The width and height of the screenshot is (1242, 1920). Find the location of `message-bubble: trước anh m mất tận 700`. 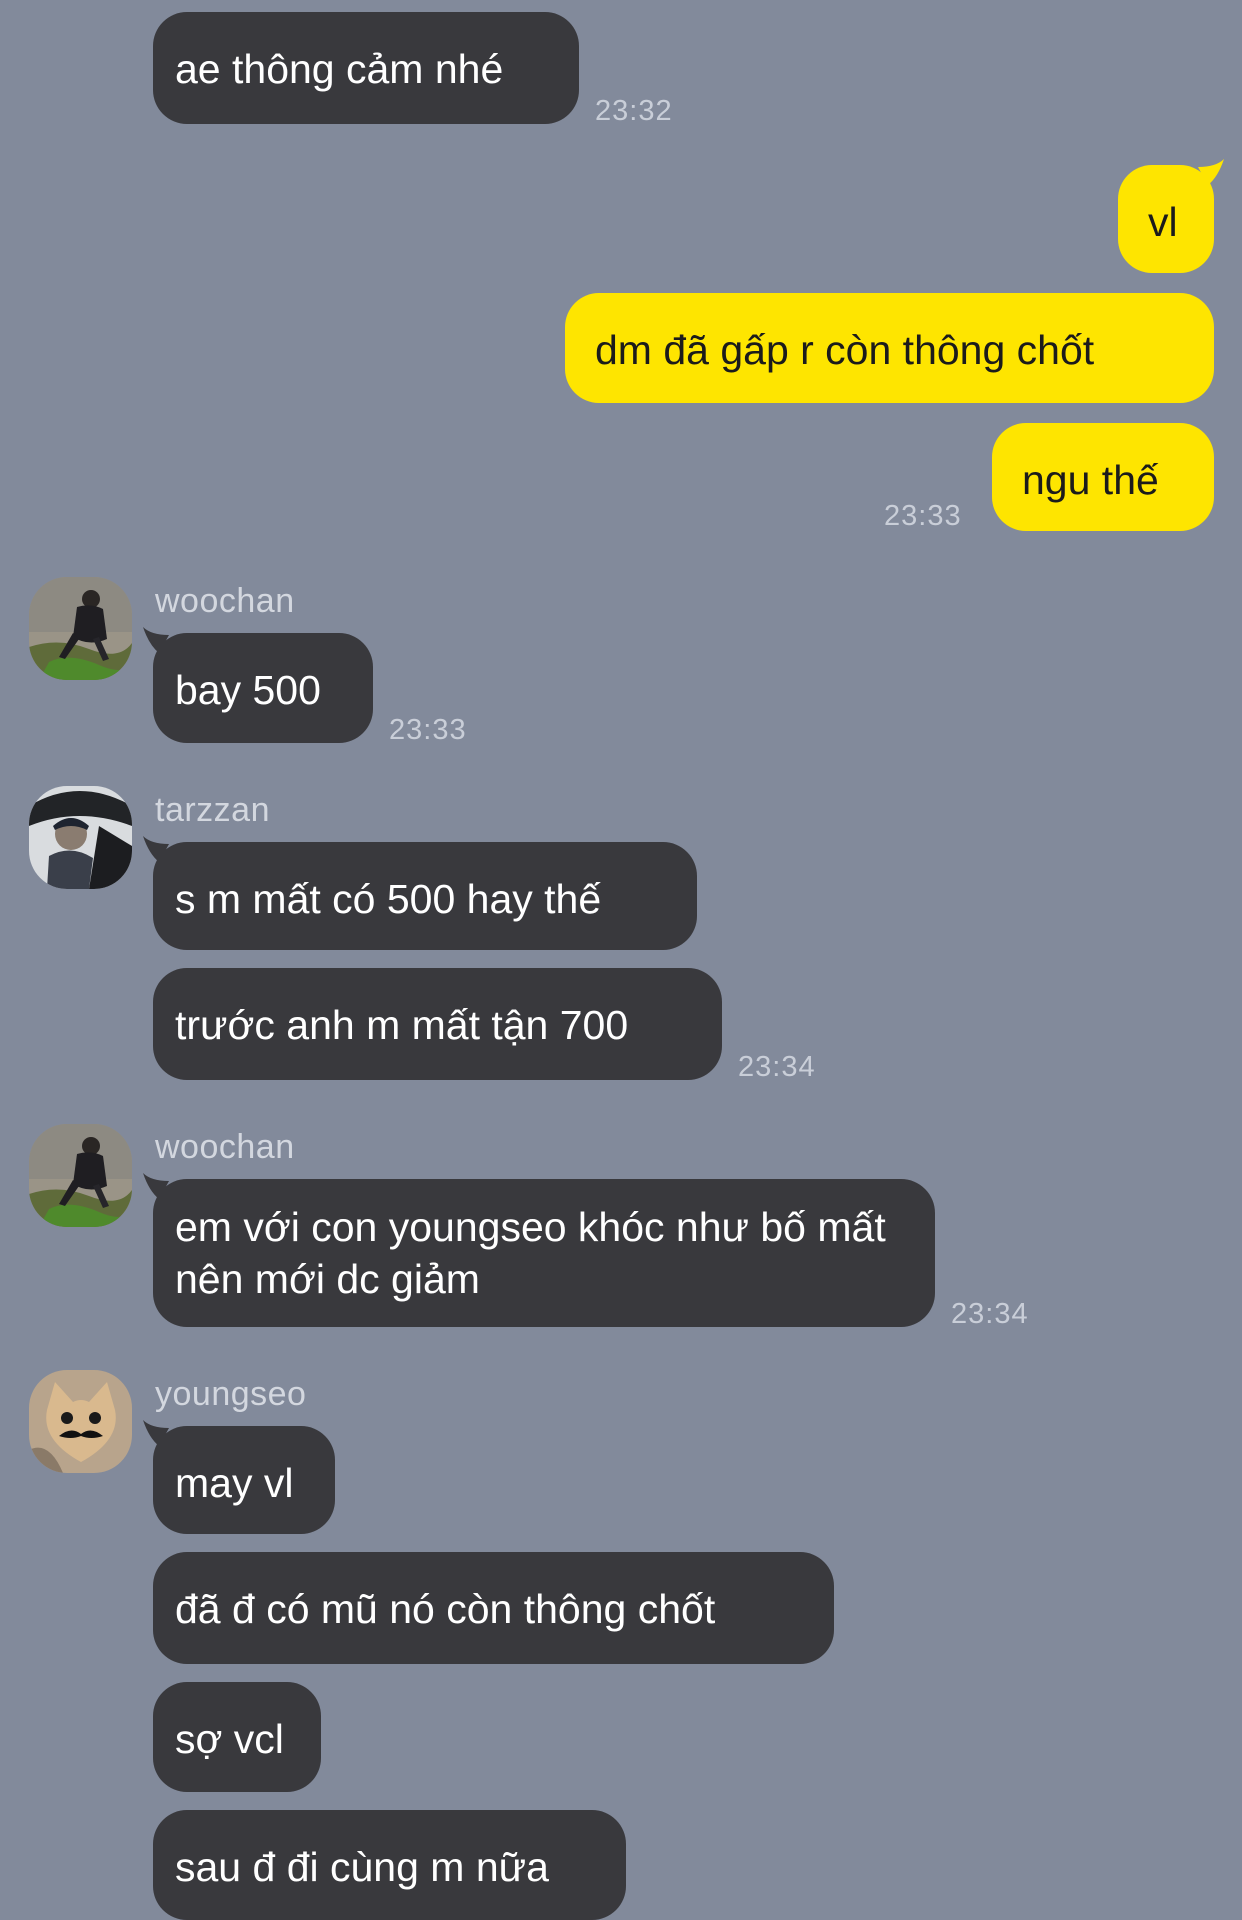

message-bubble: trước anh m mất tận 700 is located at coordinates (437, 1024).